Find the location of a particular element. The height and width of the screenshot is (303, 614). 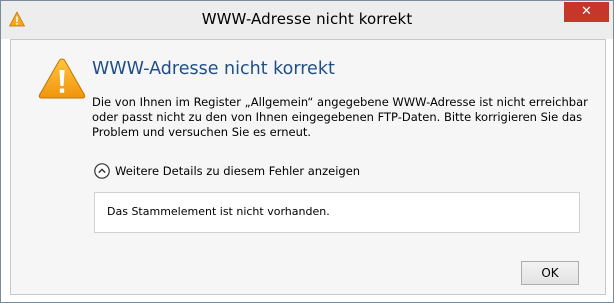

window-title: WWW-Adresse nicht korrekt is located at coordinates (307, 19).